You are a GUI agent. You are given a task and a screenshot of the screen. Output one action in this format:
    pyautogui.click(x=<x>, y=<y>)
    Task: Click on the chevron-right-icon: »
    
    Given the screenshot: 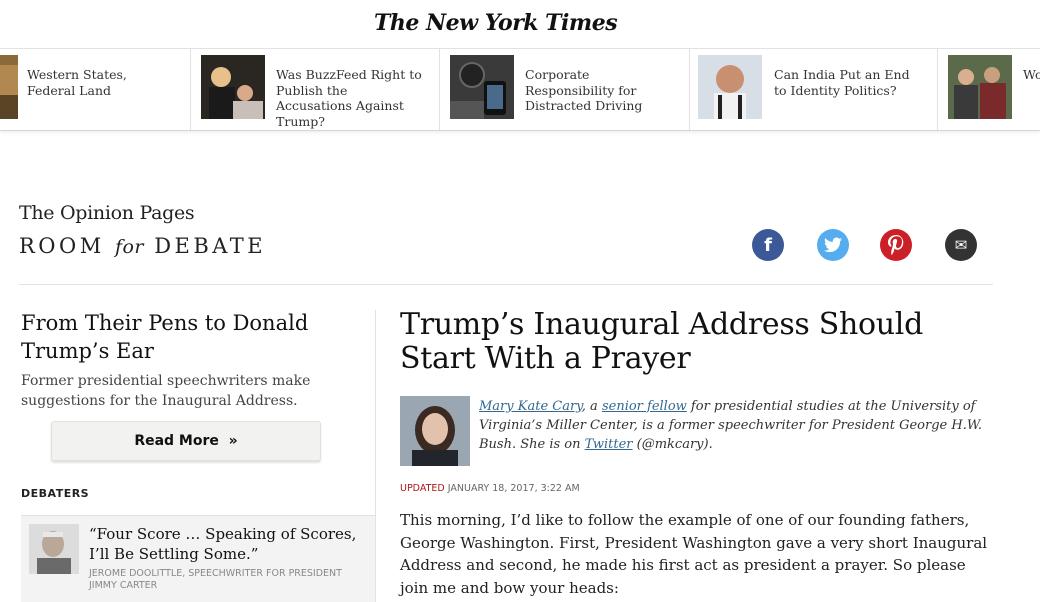 What is the action you would take?
    pyautogui.click(x=233, y=441)
    